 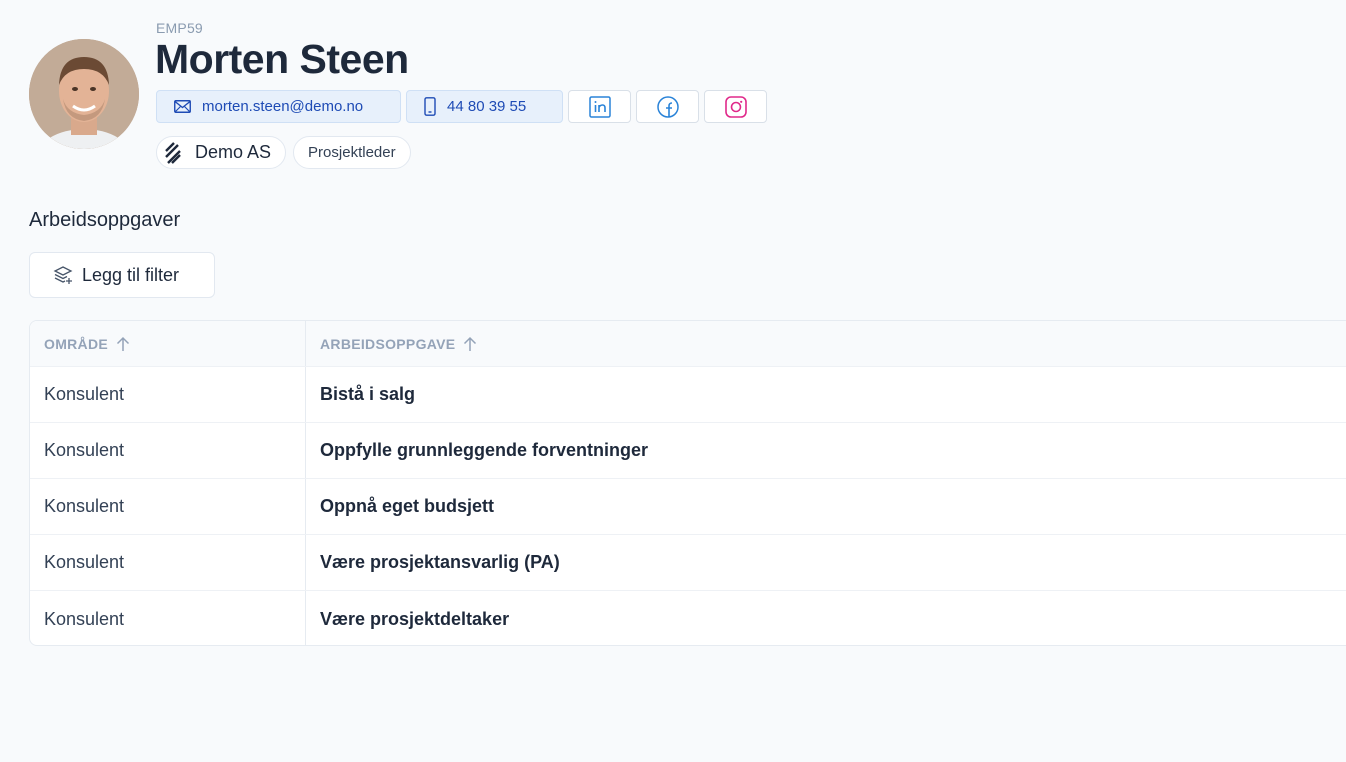 I want to click on facebook-icon, so click(x=667, y=106).